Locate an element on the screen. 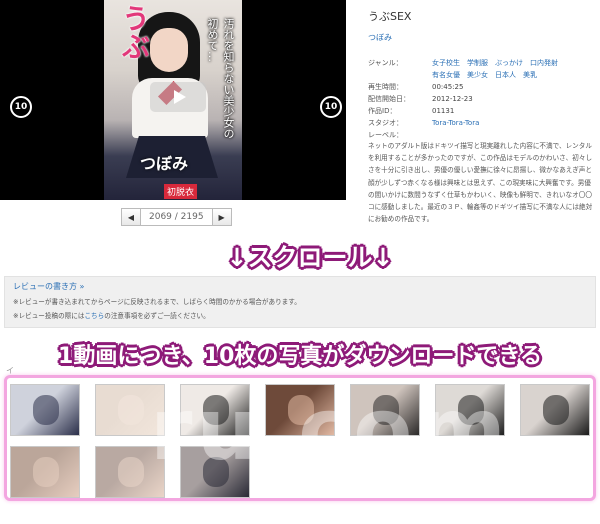 The width and height of the screenshot is (600, 524). genre-link: 女子校生 is located at coordinates (446, 63).